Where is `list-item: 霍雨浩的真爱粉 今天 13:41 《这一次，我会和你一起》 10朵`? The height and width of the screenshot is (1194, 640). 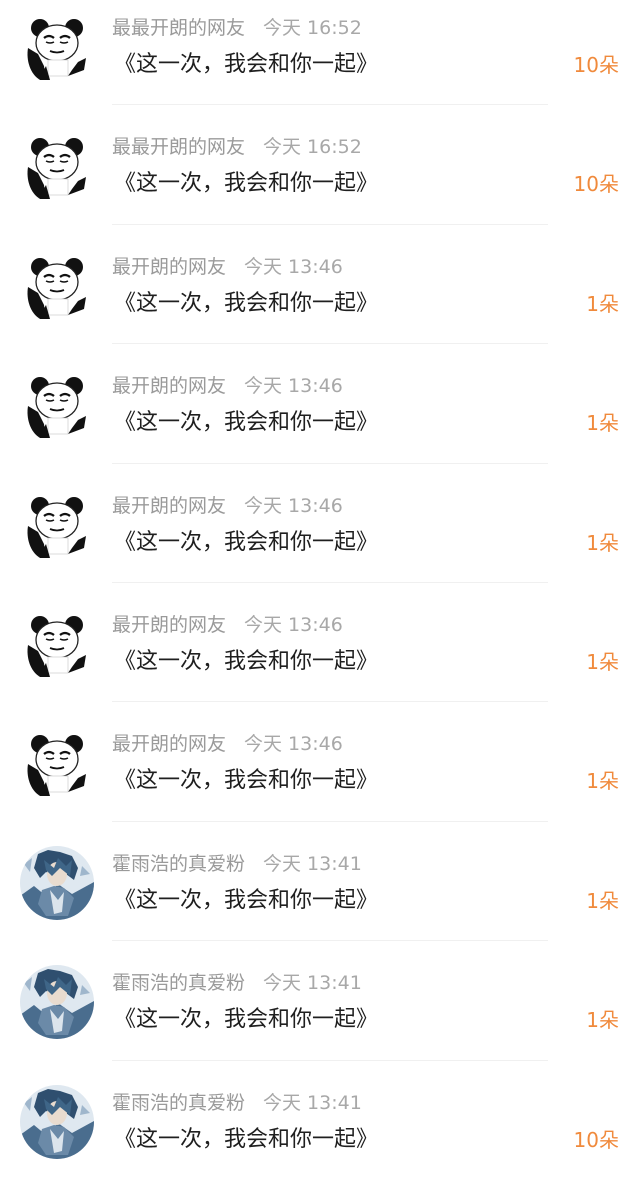
list-item: 霍雨浩的真爱粉 今天 13:41 《这一次，我会和你一起》 10朵 is located at coordinates (320, 1134).